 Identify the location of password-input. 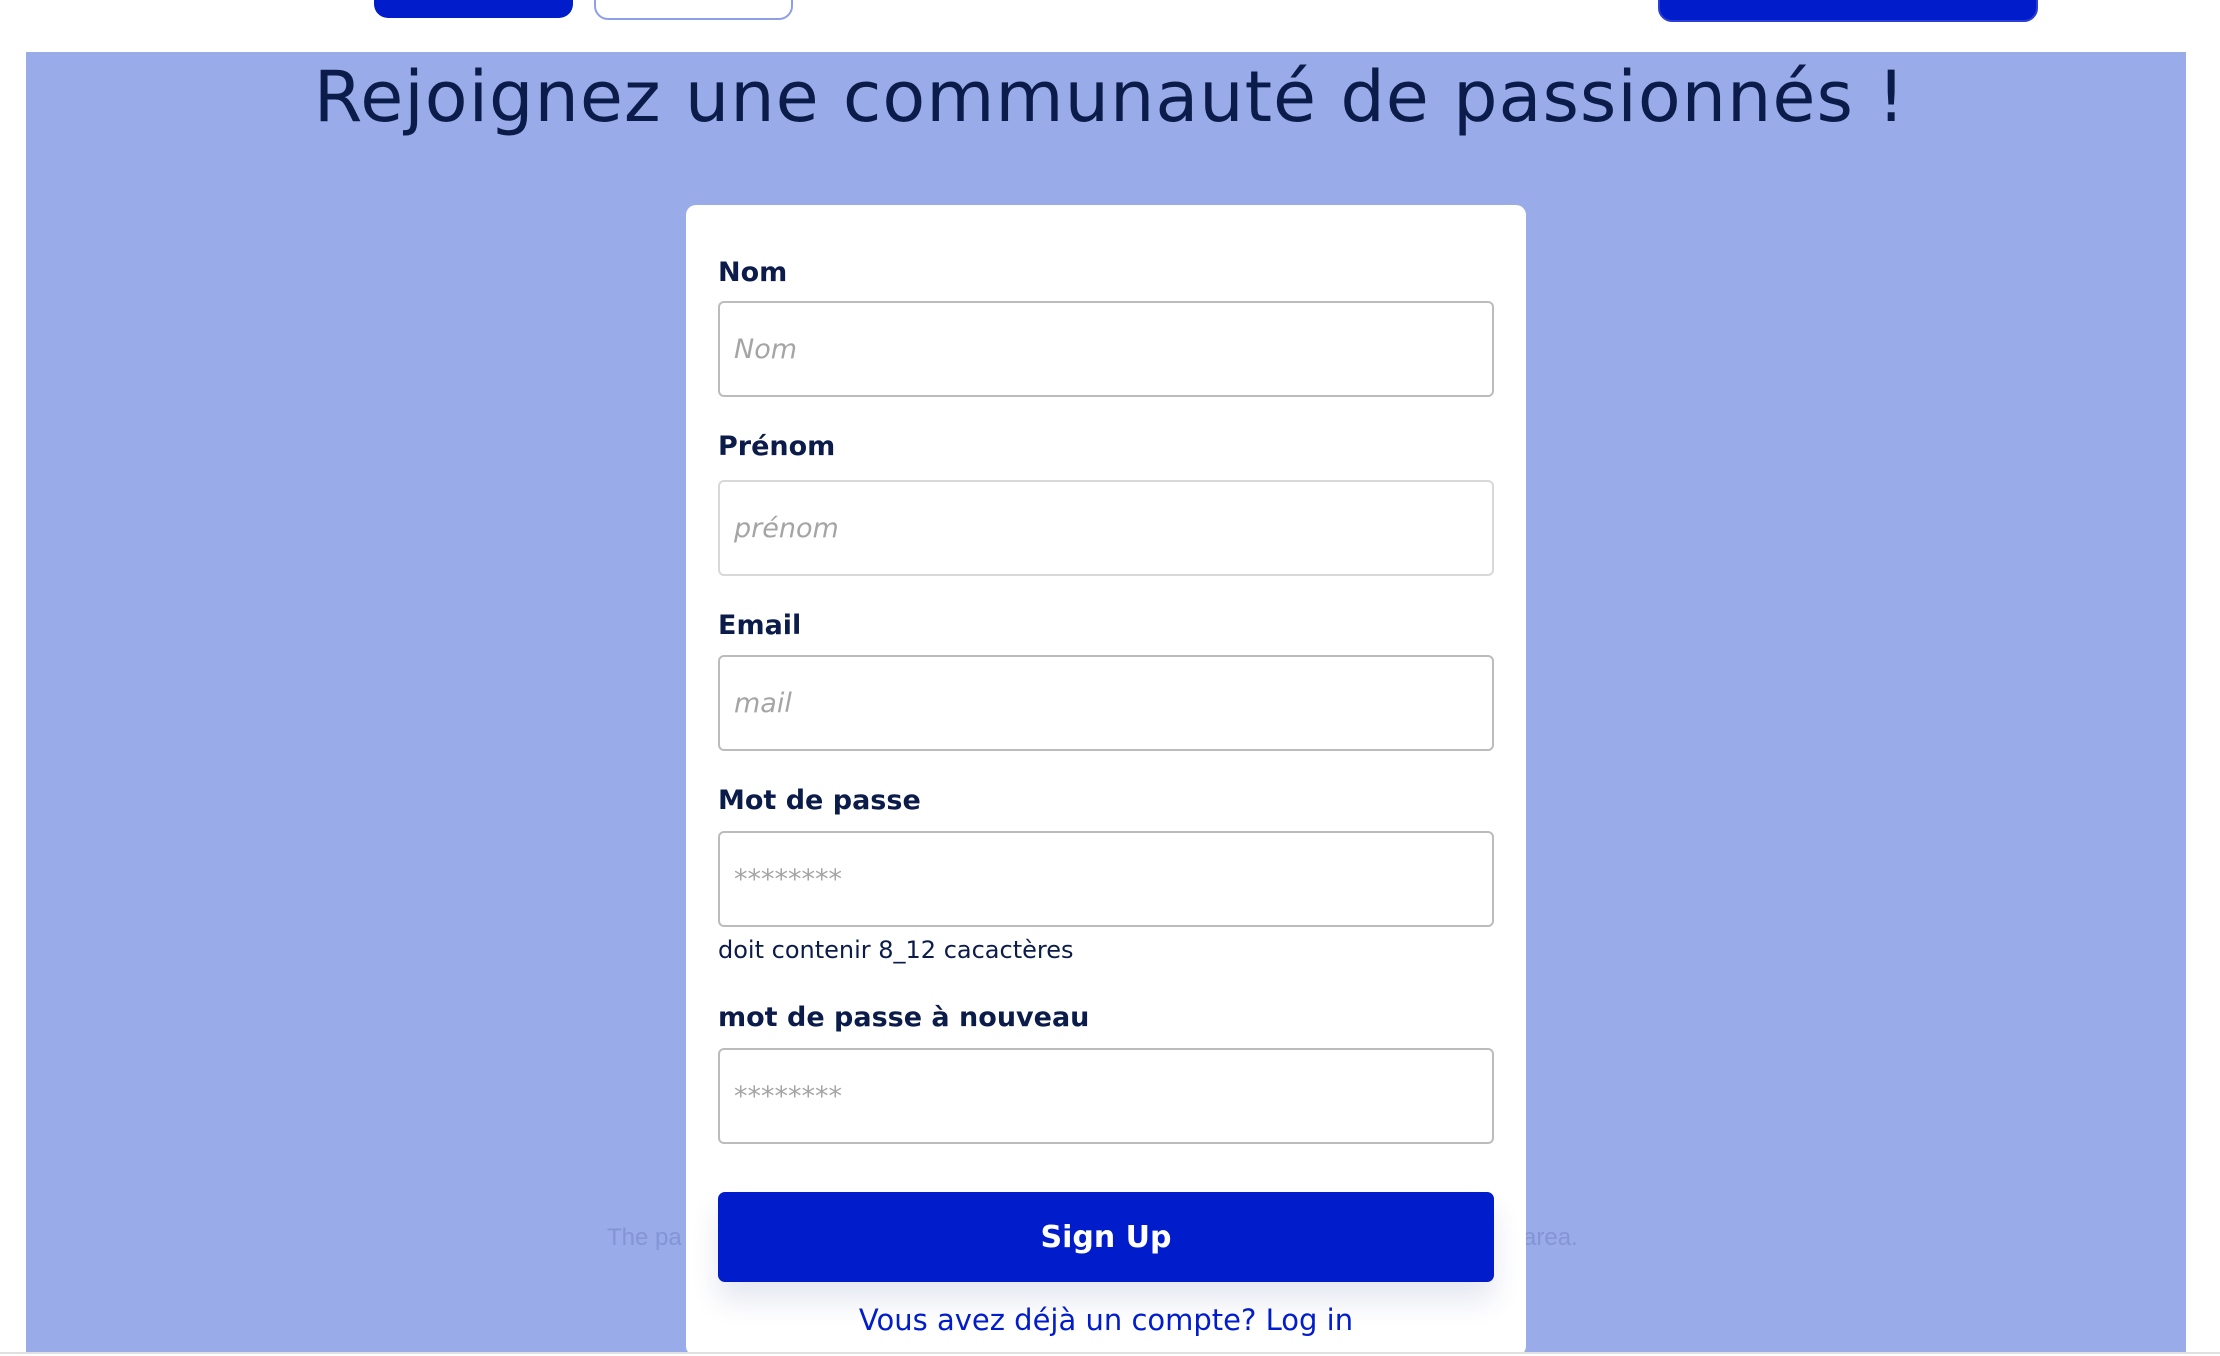
(1106, 879).